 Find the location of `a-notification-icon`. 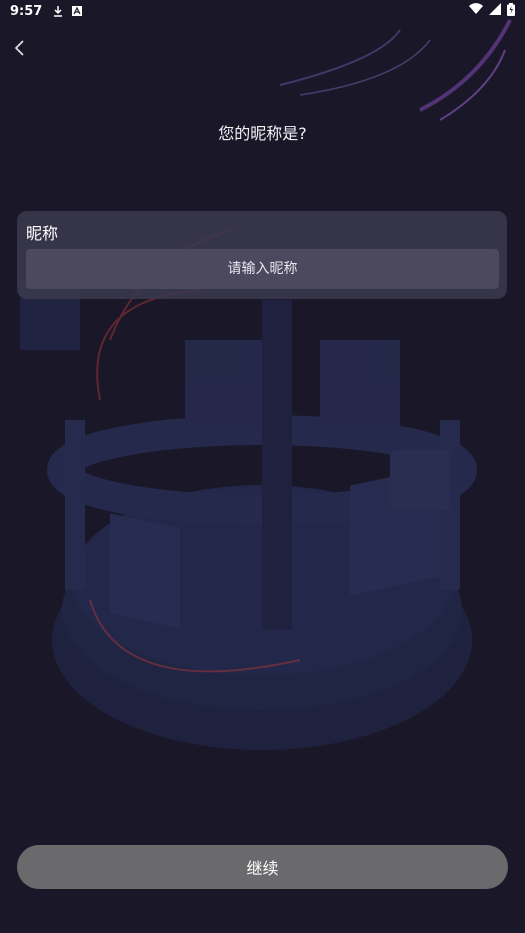

a-notification-icon is located at coordinates (77, 11).